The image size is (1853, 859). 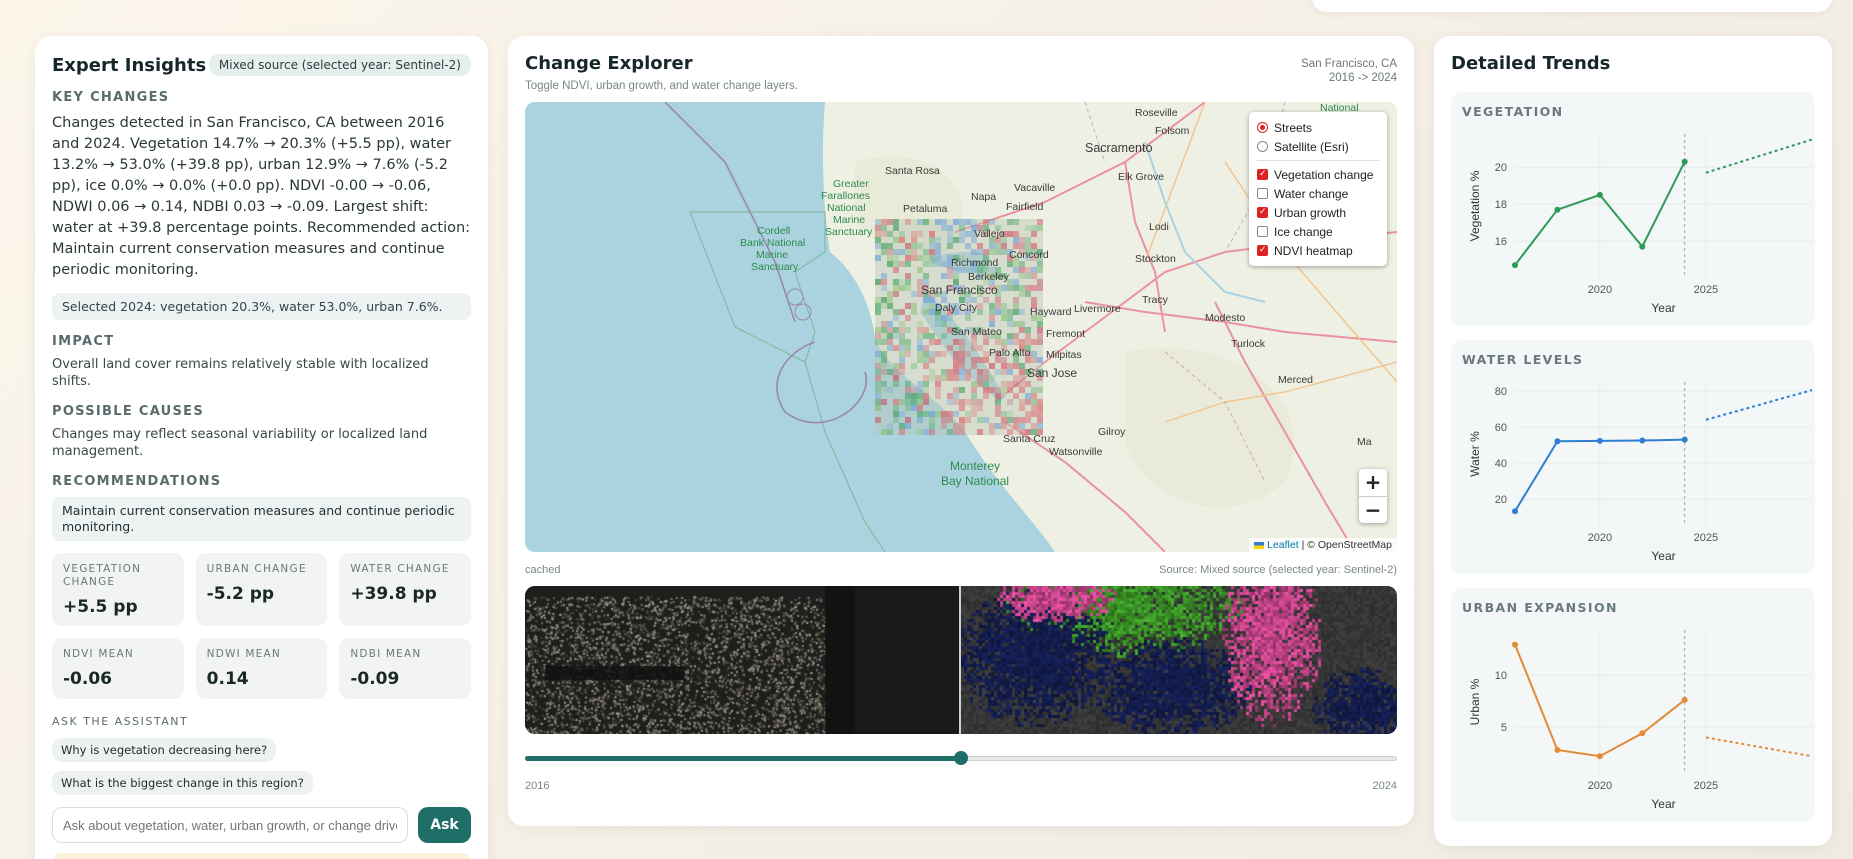 I want to click on overlay-water-change: Water change, so click(x=1318, y=193).